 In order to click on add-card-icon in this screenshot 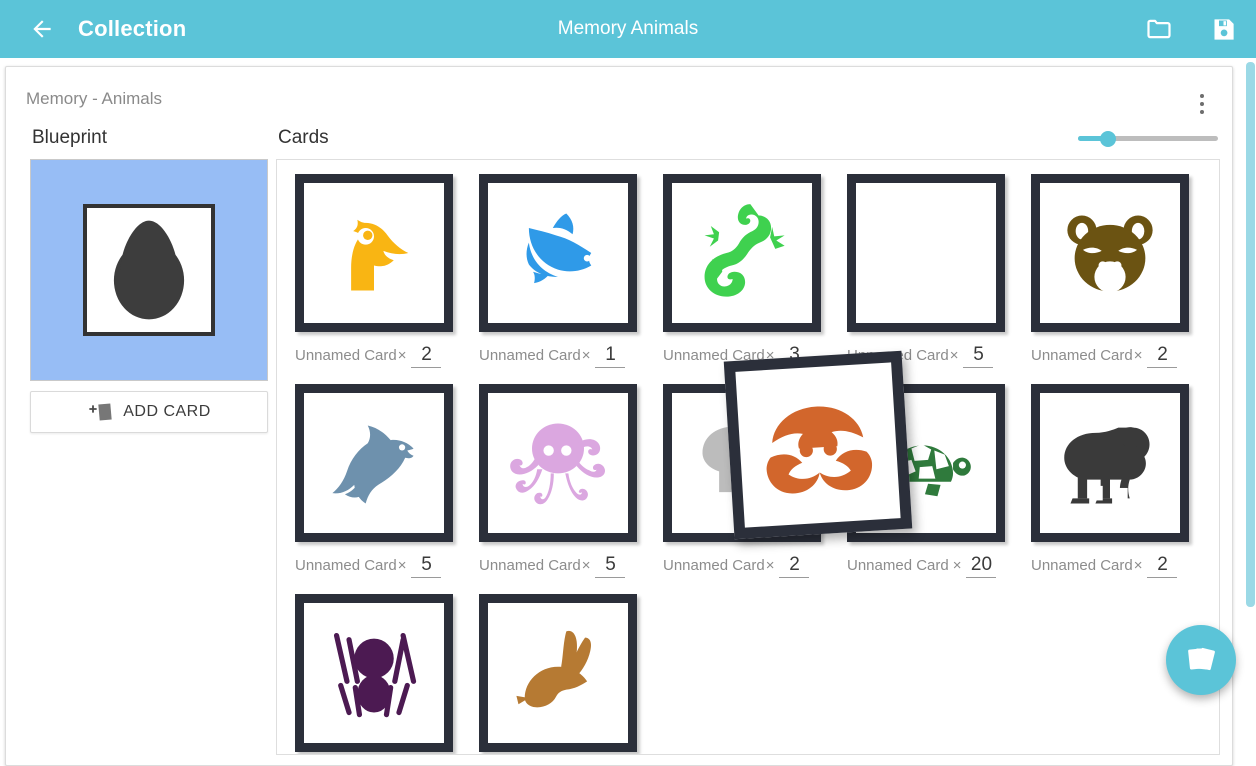, I will do `click(100, 412)`.